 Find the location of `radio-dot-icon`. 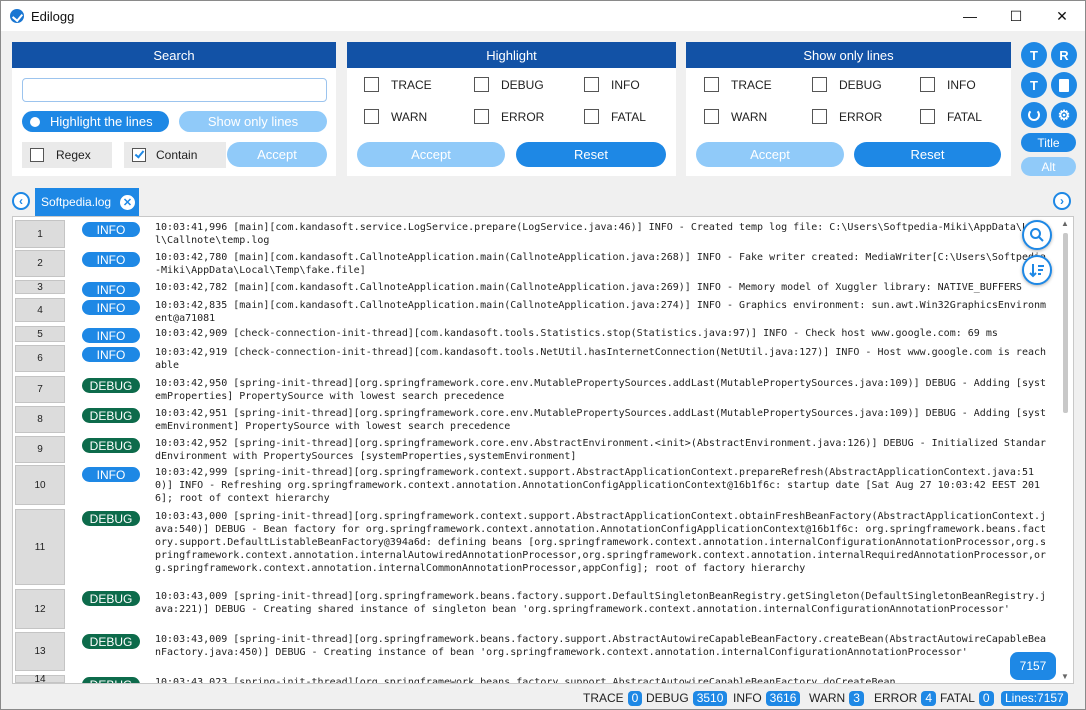

radio-dot-icon is located at coordinates (35, 121).